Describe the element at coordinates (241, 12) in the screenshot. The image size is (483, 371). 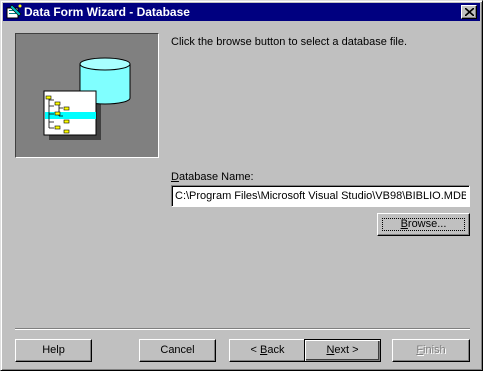
I see `title-bar: Data Form Wizard - Database` at that location.